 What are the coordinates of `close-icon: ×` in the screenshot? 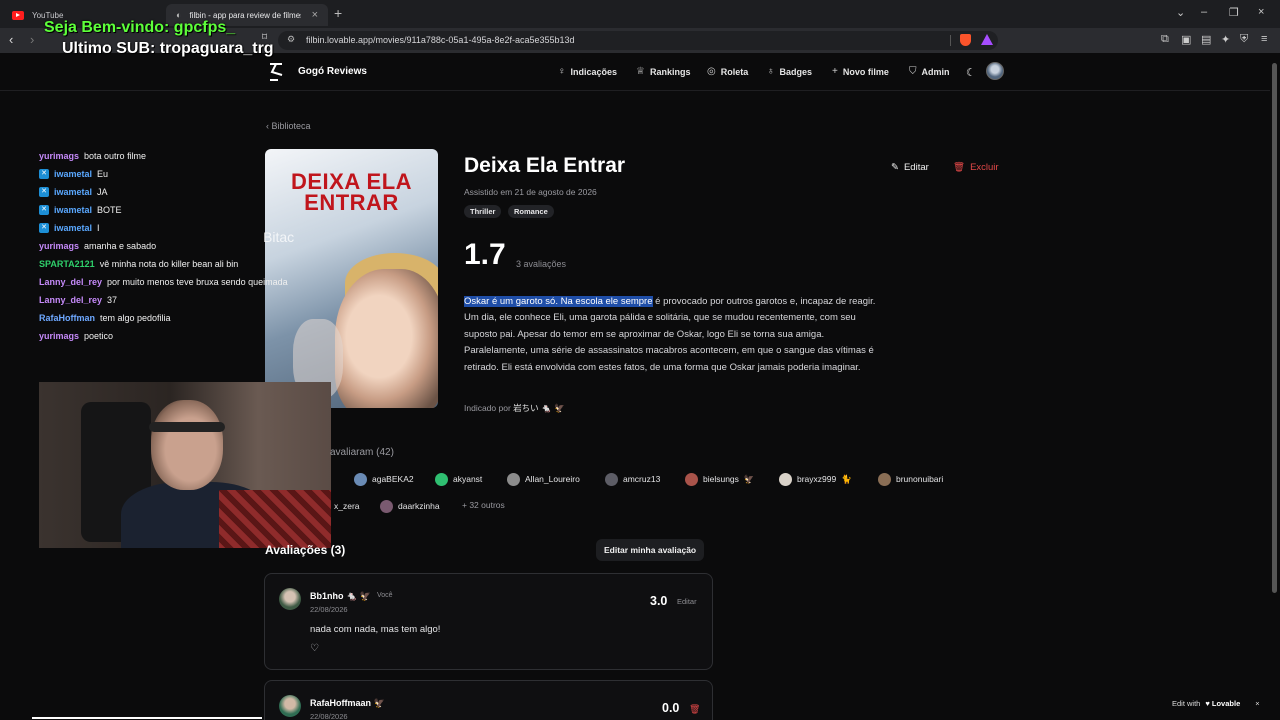 It's located at (1257, 703).